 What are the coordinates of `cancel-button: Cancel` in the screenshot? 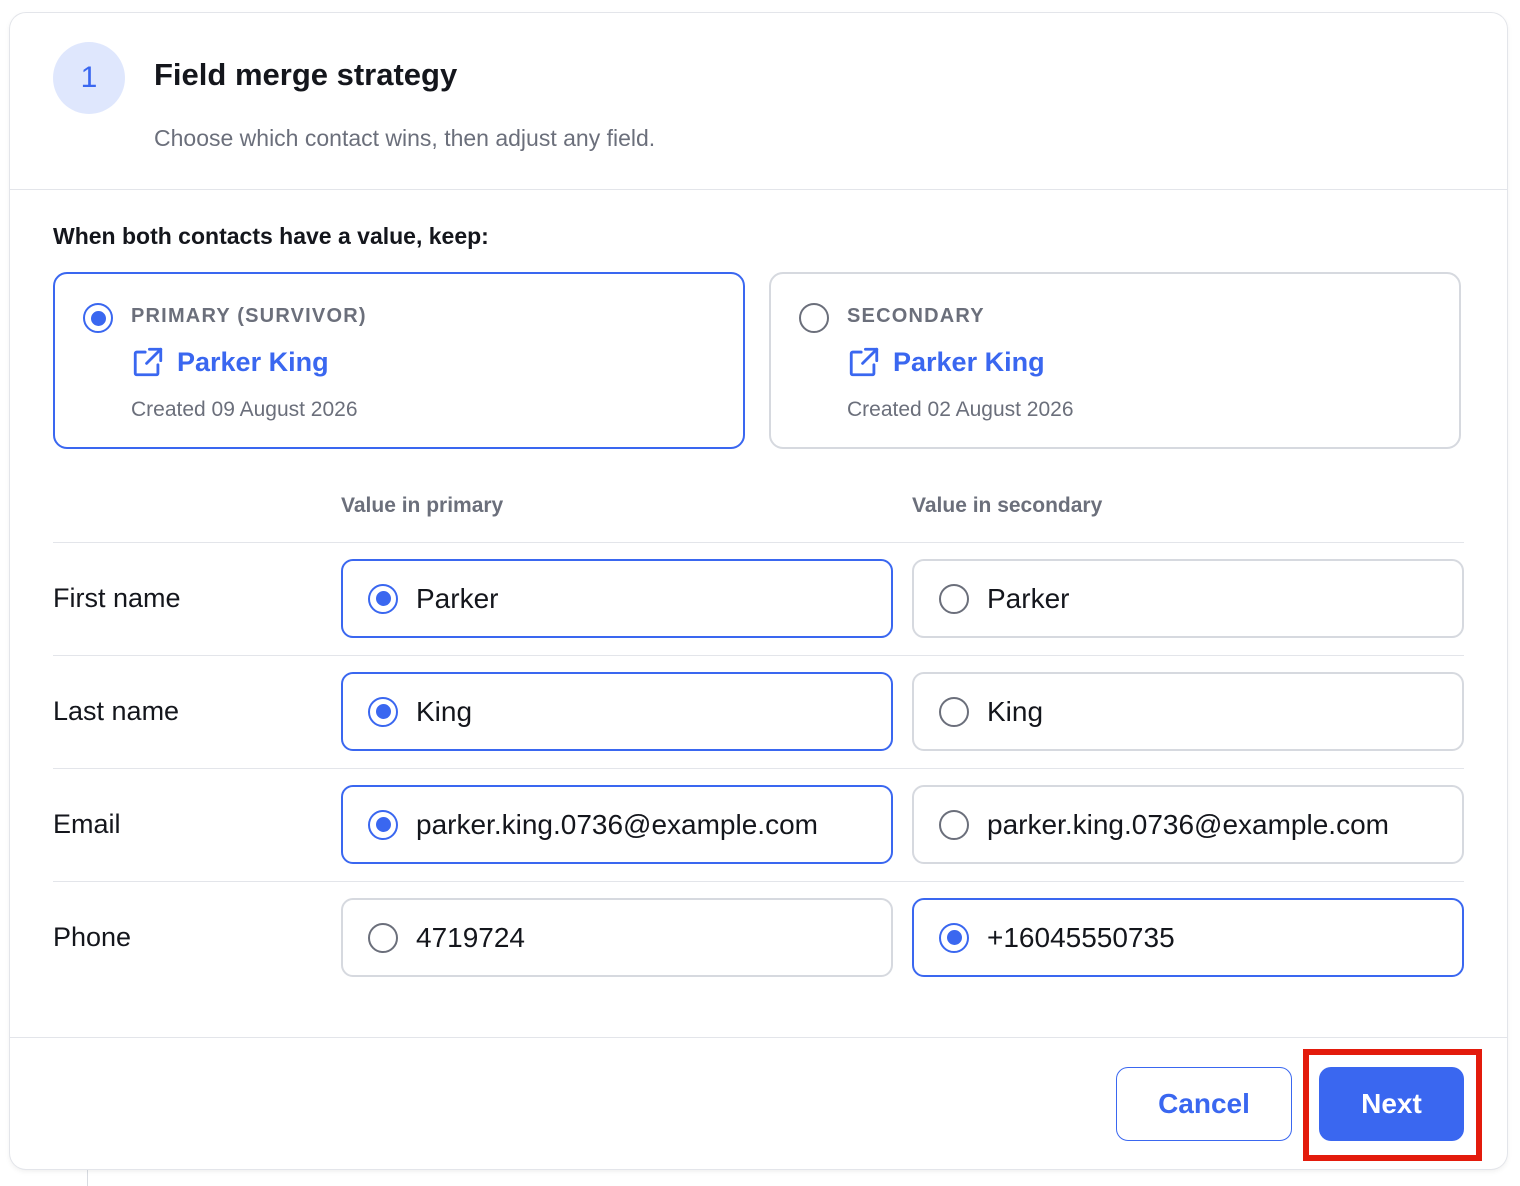 It's located at (1204, 1104).